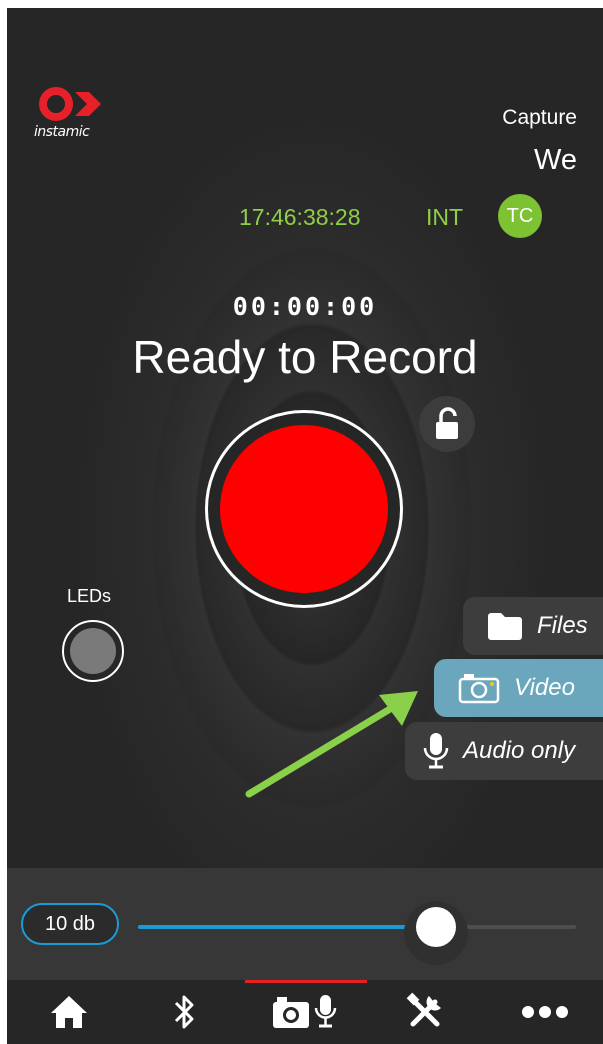 This screenshot has height=1044, width=603. What do you see at coordinates (331, 744) in the screenshot?
I see `arrow-annotation` at bounding box center [331, 744].